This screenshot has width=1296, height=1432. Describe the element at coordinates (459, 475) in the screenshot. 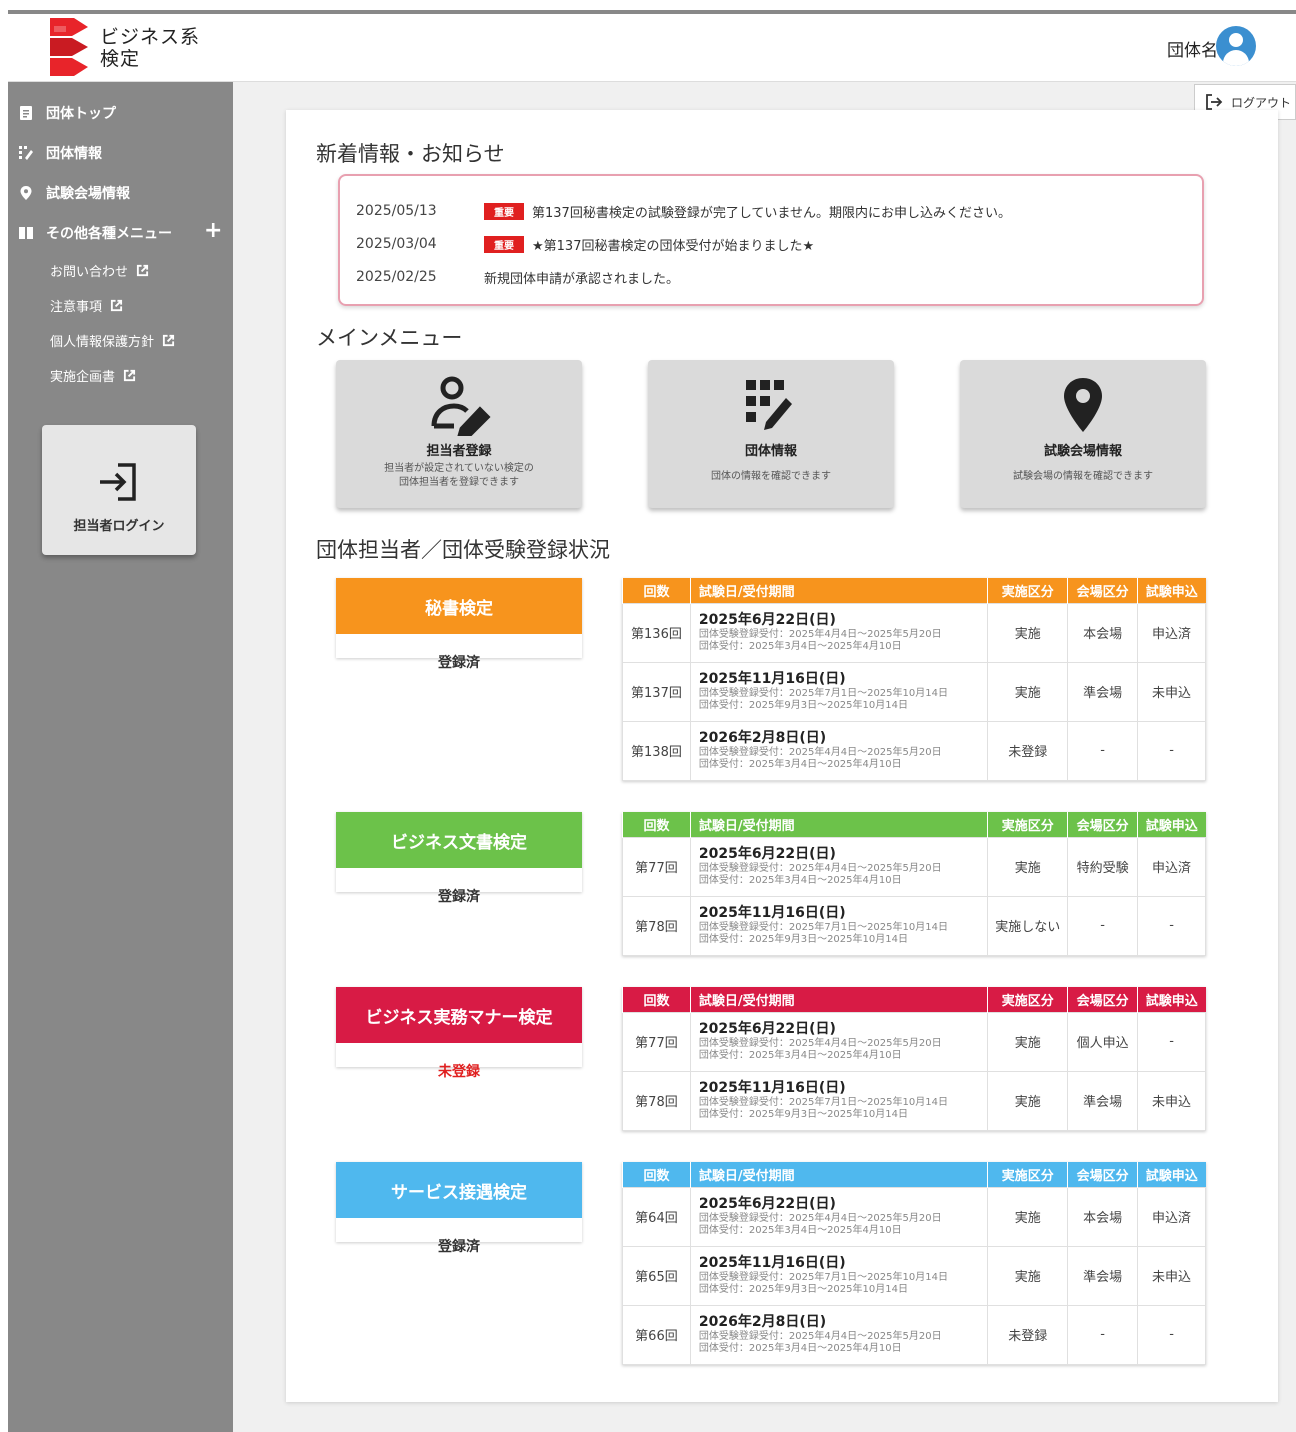

I see `menu-card-desc: 担当者が設定されていない検定の 団体担当者を登録できます` at that location.